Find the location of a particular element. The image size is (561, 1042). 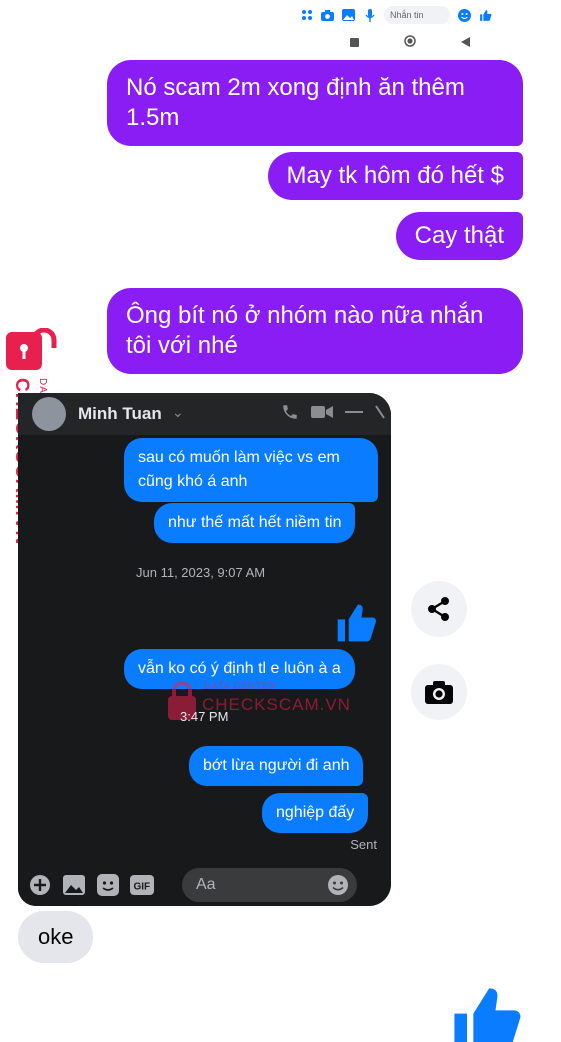

svg-text: GIF is located at coordinates (142, 886).